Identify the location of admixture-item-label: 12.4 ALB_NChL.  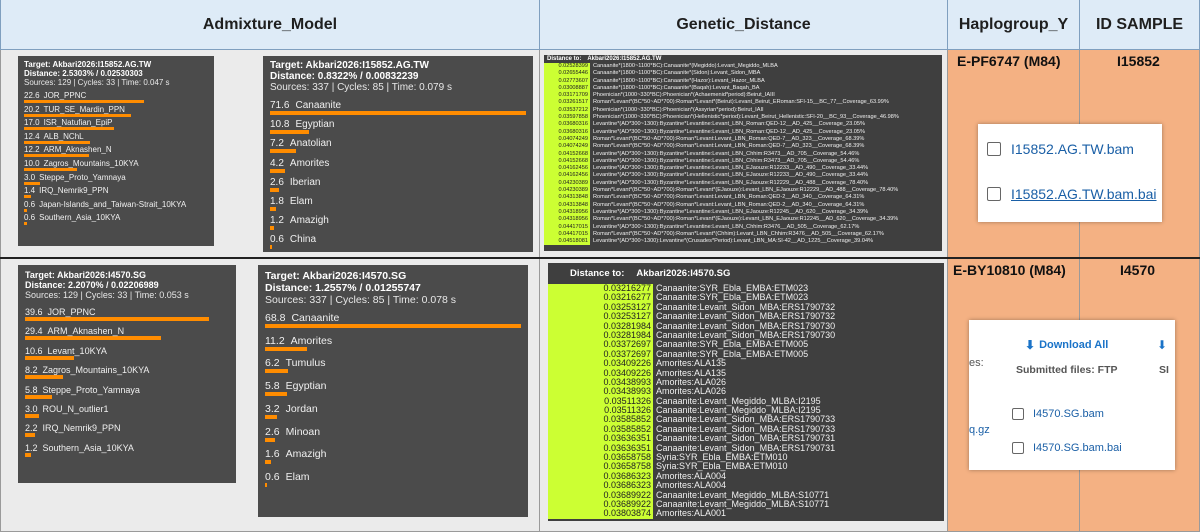
(116, 136).